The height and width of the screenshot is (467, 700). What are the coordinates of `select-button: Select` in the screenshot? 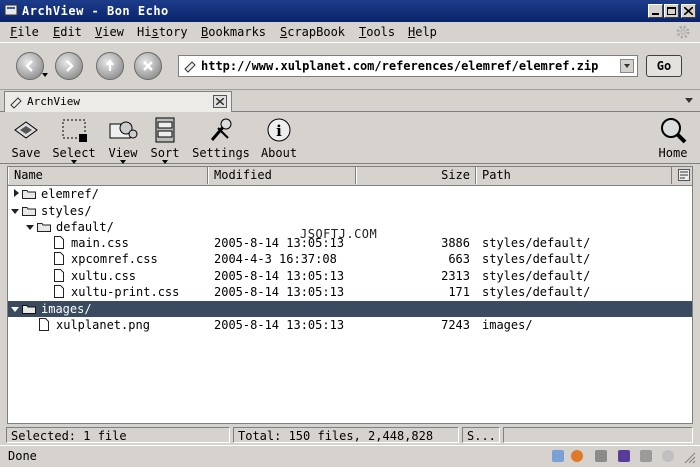 It's located at (74, 140).